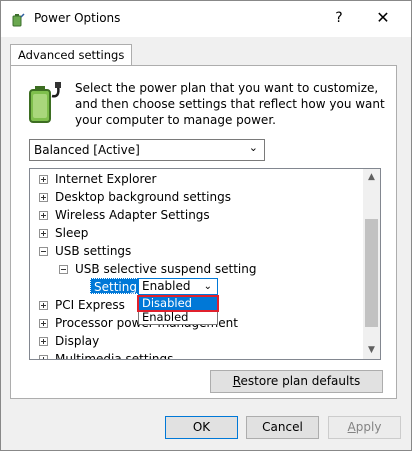 The height and width of the screenshot is (451, 412). What do you see at coordinates (87, 150) in the screenshot?
I see `power-plan-select-value: Balanced [Active]` at bounding box center [87, 150].